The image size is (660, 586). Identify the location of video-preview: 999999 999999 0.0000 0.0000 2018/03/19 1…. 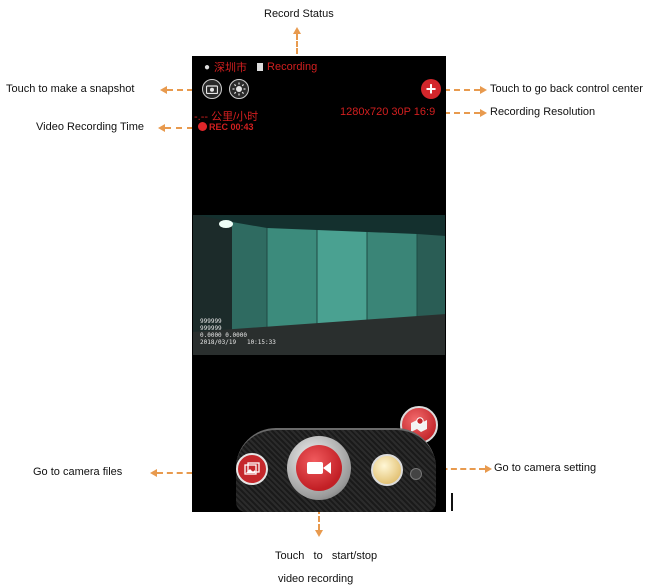
(319, 285).